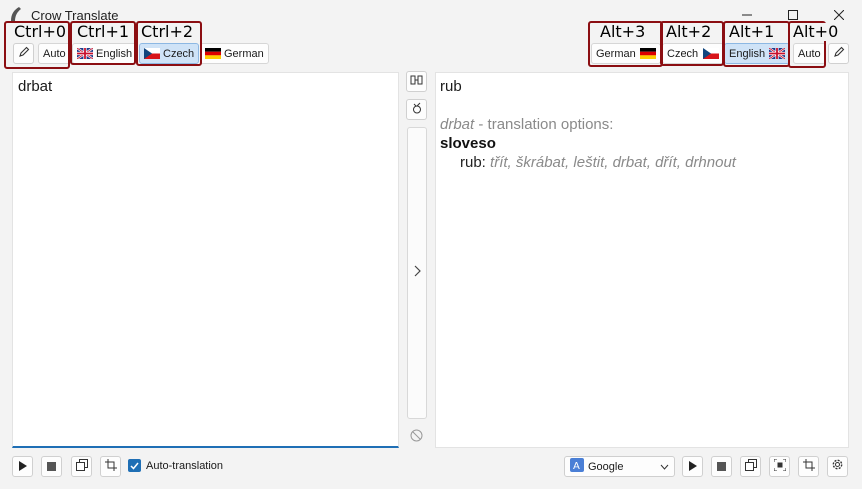 The width and height of the screenshot is (862, 489). Describe the element at coordinates (752, 31) in the screenshot. I see `hotkey-label: Alt+1` at that location.